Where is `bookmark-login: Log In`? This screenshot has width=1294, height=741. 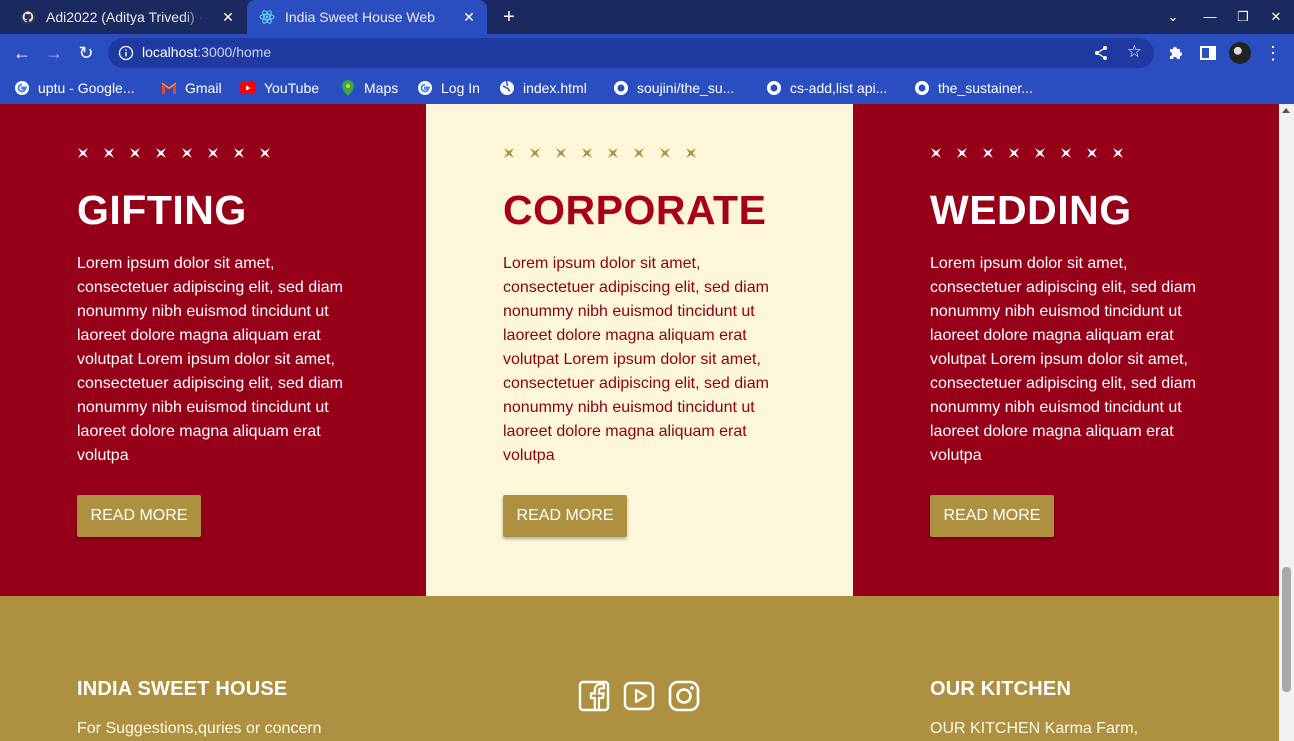 bookmark-login: Log In is located at coordinates (448, 88).